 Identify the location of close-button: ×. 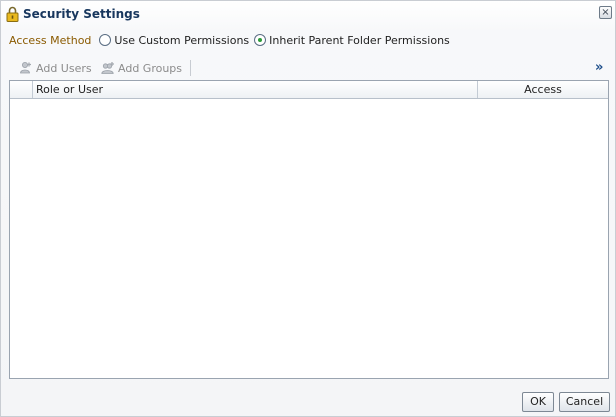
(605, 12).